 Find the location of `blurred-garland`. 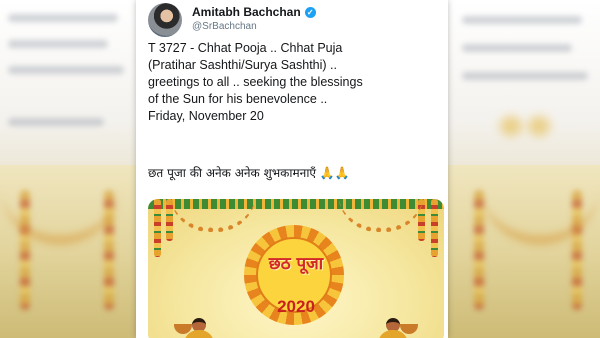

blurred-garland is located at coordinates (479, 250).